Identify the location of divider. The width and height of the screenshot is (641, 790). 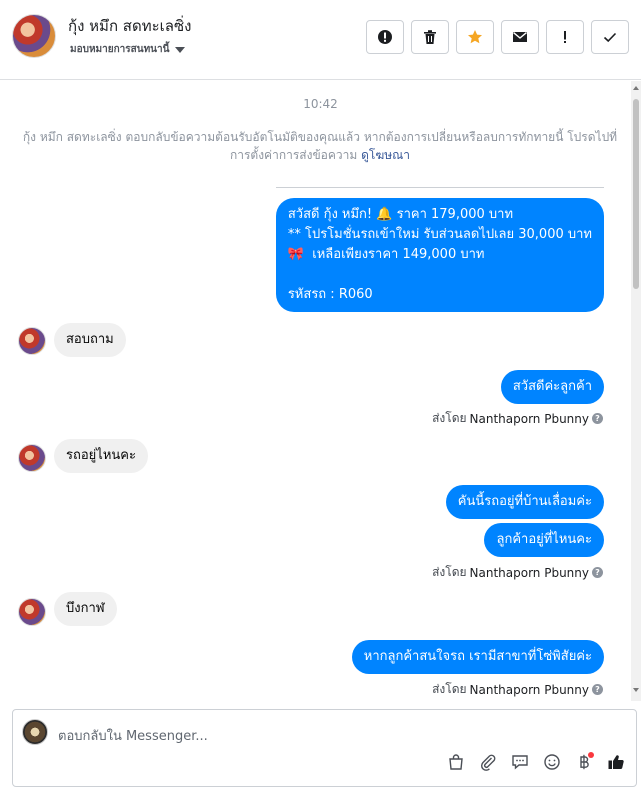
(440, 187).